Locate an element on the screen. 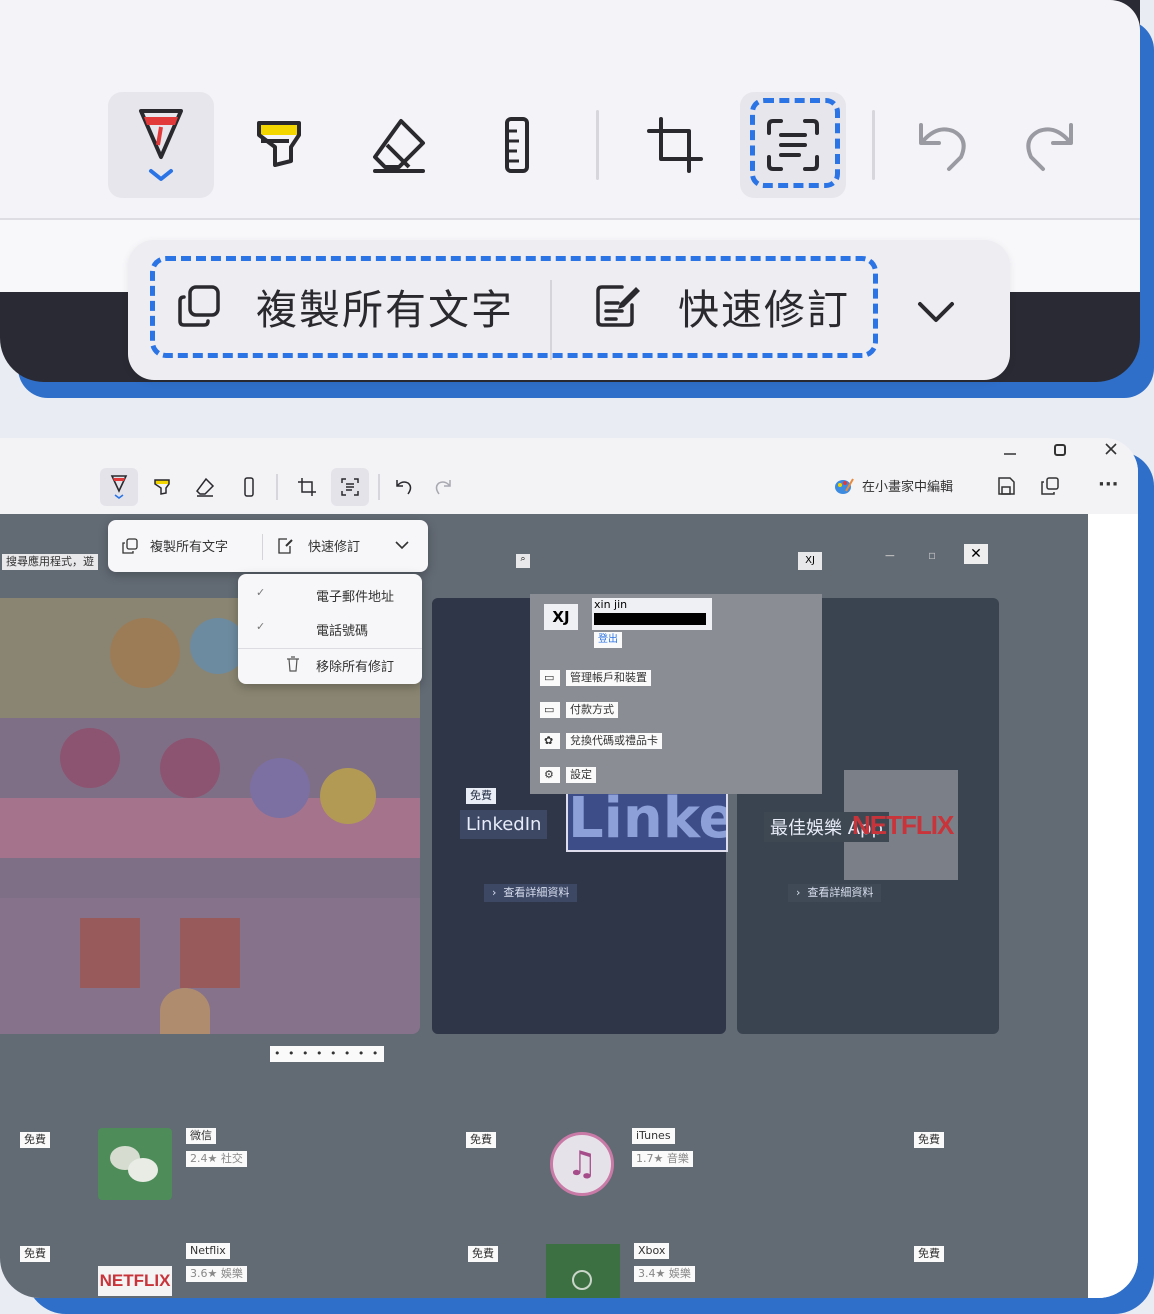  wechat-app-icon is located at coordinates (135, 1164).